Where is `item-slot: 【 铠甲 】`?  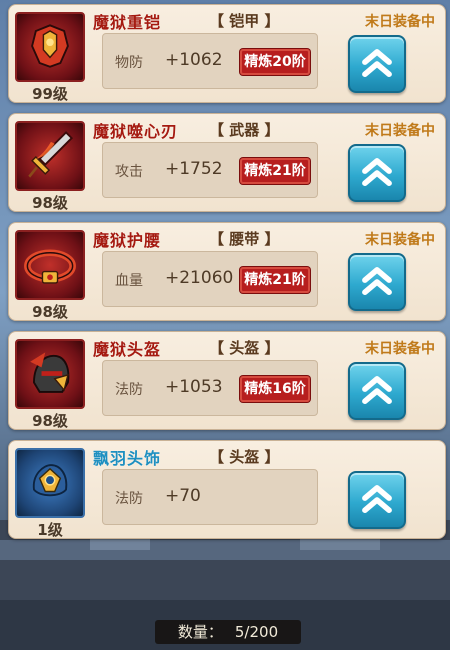 item-slot: 【 铠甲 】 is located at coordinates (244, 21).